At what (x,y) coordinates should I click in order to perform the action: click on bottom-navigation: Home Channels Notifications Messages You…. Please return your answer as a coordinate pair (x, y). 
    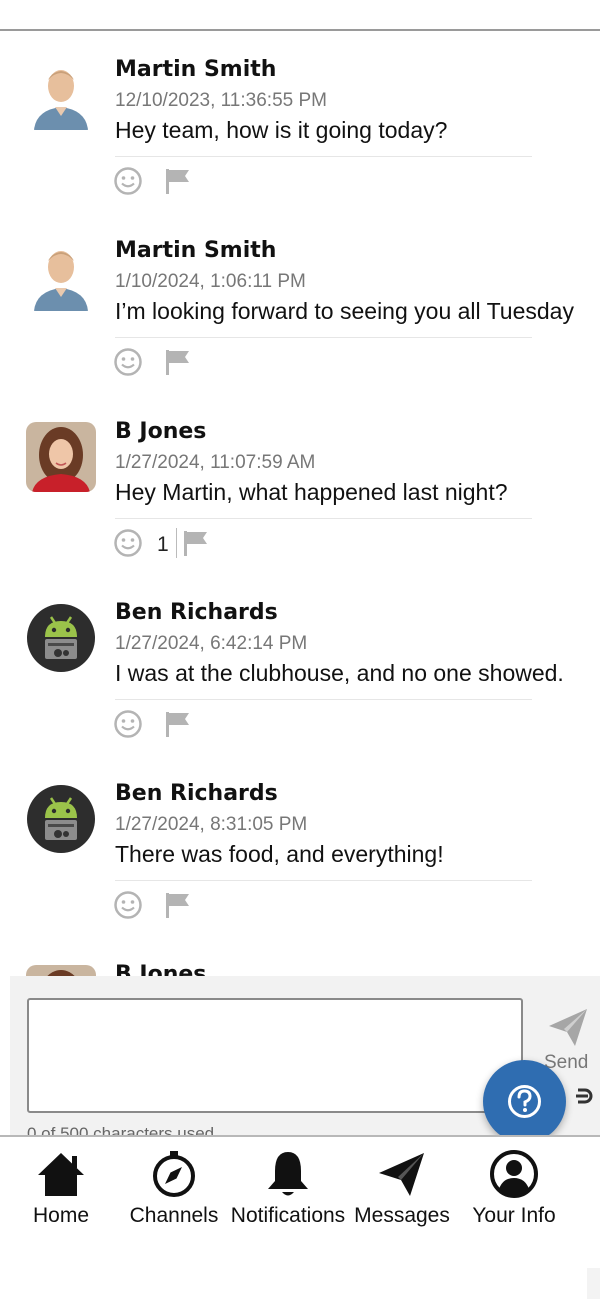
    Looking at the image, I should click on (300, 1192).